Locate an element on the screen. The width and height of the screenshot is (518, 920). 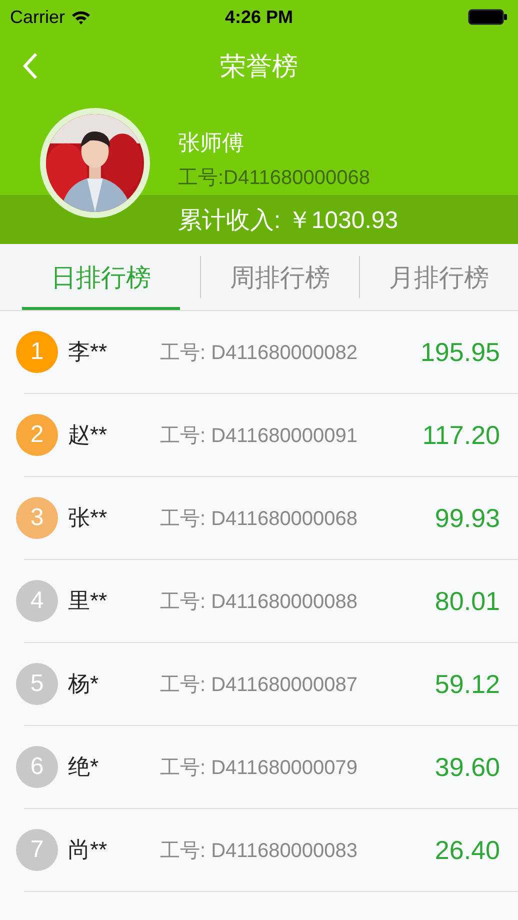
income-amount: 26.40 is located at coordinates (467, 850).